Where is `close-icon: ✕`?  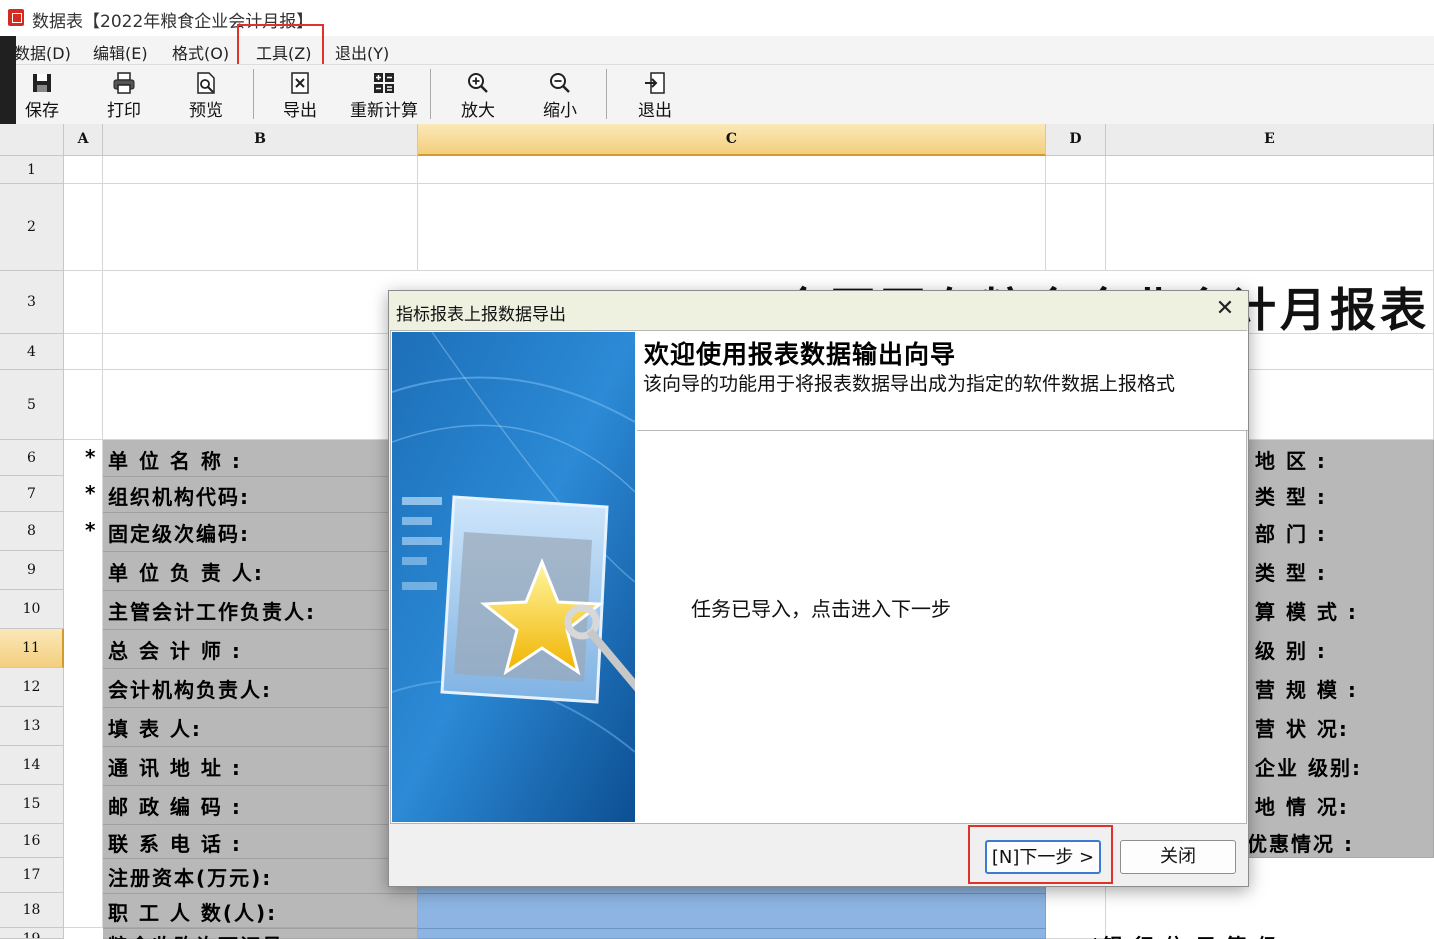 close-icon: ✕ is located at coordinates (1225, 310).